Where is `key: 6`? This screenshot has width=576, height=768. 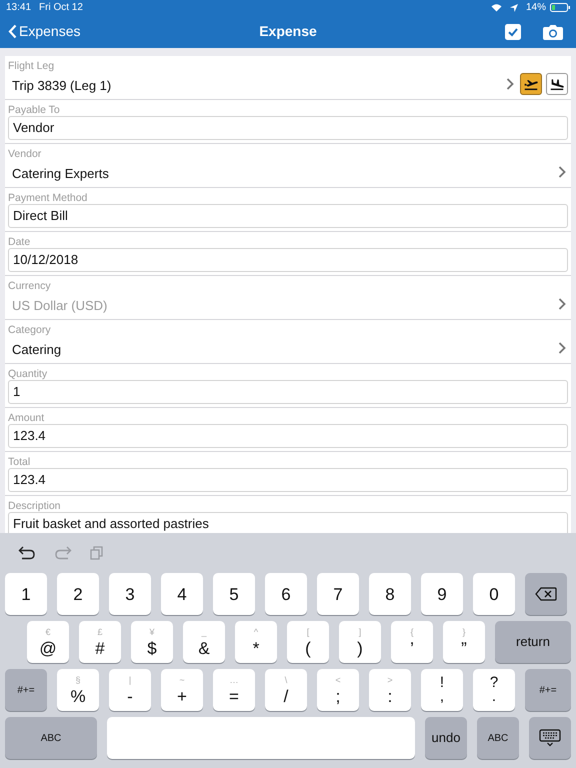 key: 6 is located at coordinates (286, 594).